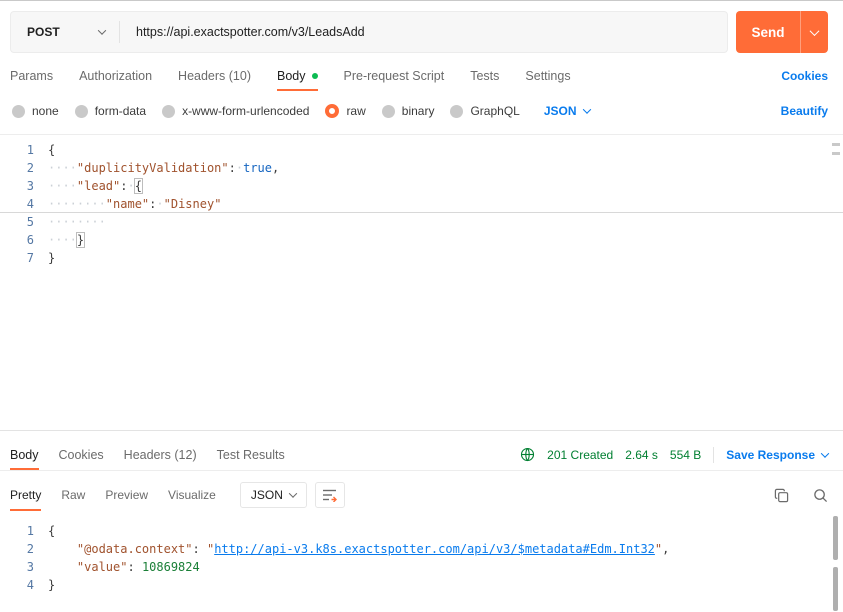 Image resolution: width=843 pixels, height=612 pixels. Describe the element at coordinates (421, 168) in the screenshot. I see `code-line-2: 2 ····"duplicityValidation":·true,` at that location.